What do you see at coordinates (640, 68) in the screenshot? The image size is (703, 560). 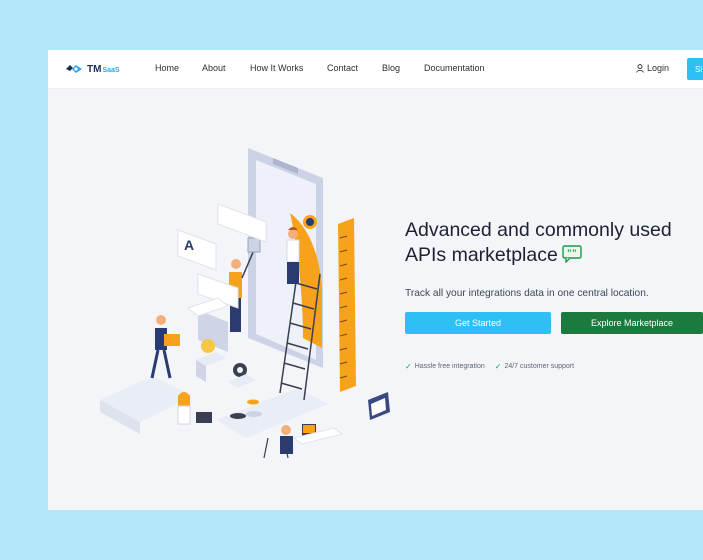 I see `user-icon` at bounding box center [640, 68].